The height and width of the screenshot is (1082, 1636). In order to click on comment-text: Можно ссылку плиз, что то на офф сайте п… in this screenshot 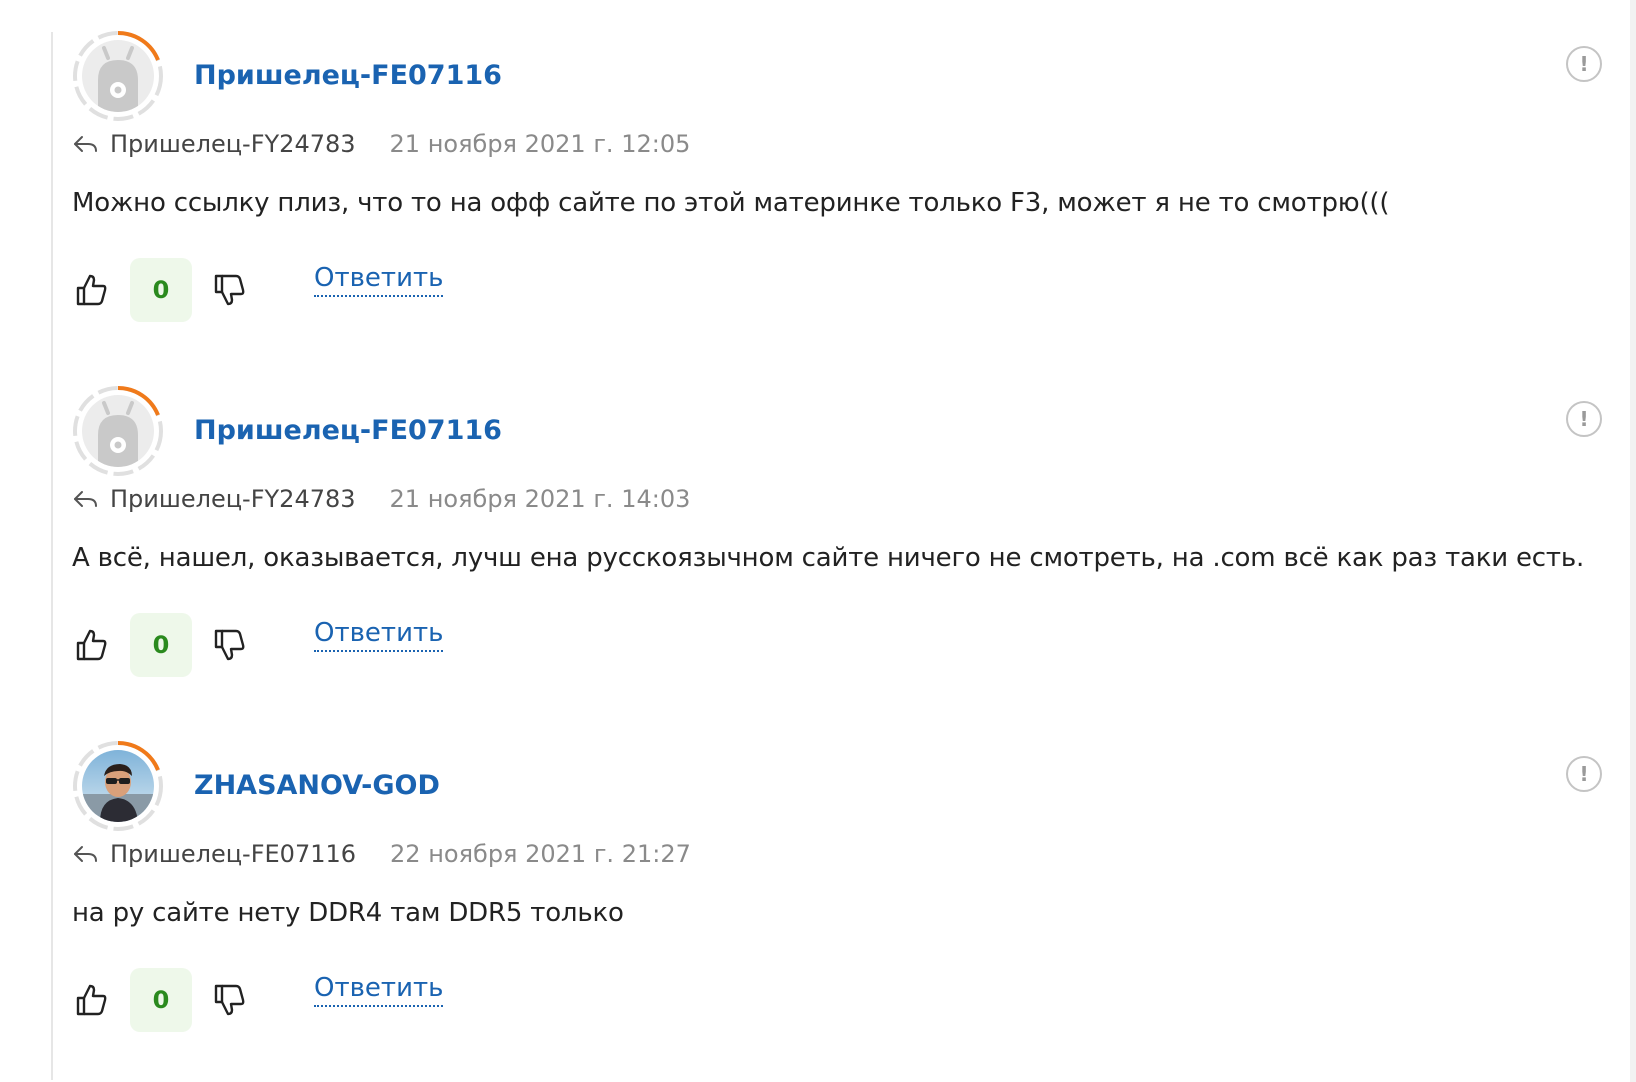, I will do `click(731, 203)`.